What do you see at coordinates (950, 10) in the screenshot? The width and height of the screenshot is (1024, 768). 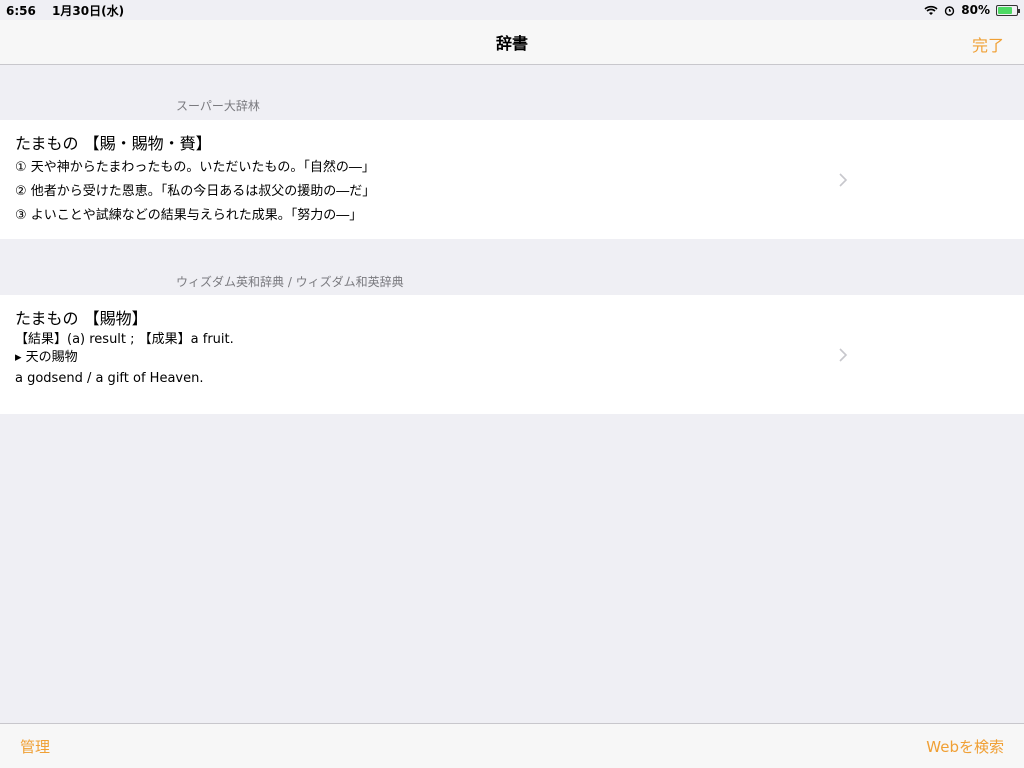 I see `alarm-icon` at bounding box center [950, 10].